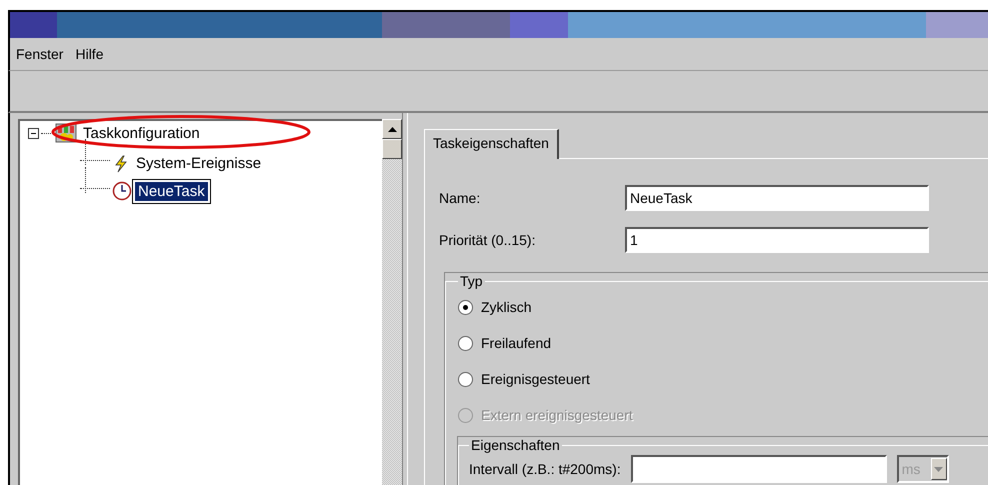  Describe the element at coordinates (515, 445) in the screenshot. I see `group-title: Eigenschaften` at that location.